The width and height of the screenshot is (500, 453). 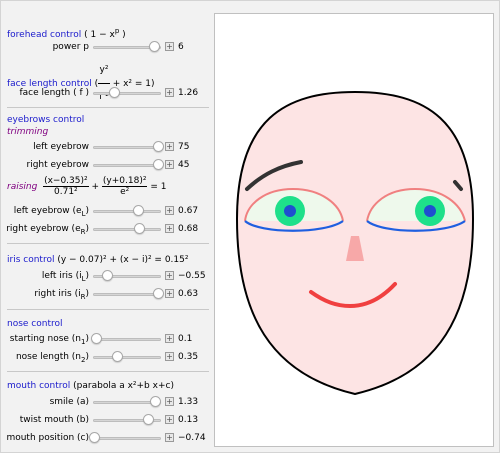 I want to click on control-row: right eyebrow +45, so click(x=106, y=165).